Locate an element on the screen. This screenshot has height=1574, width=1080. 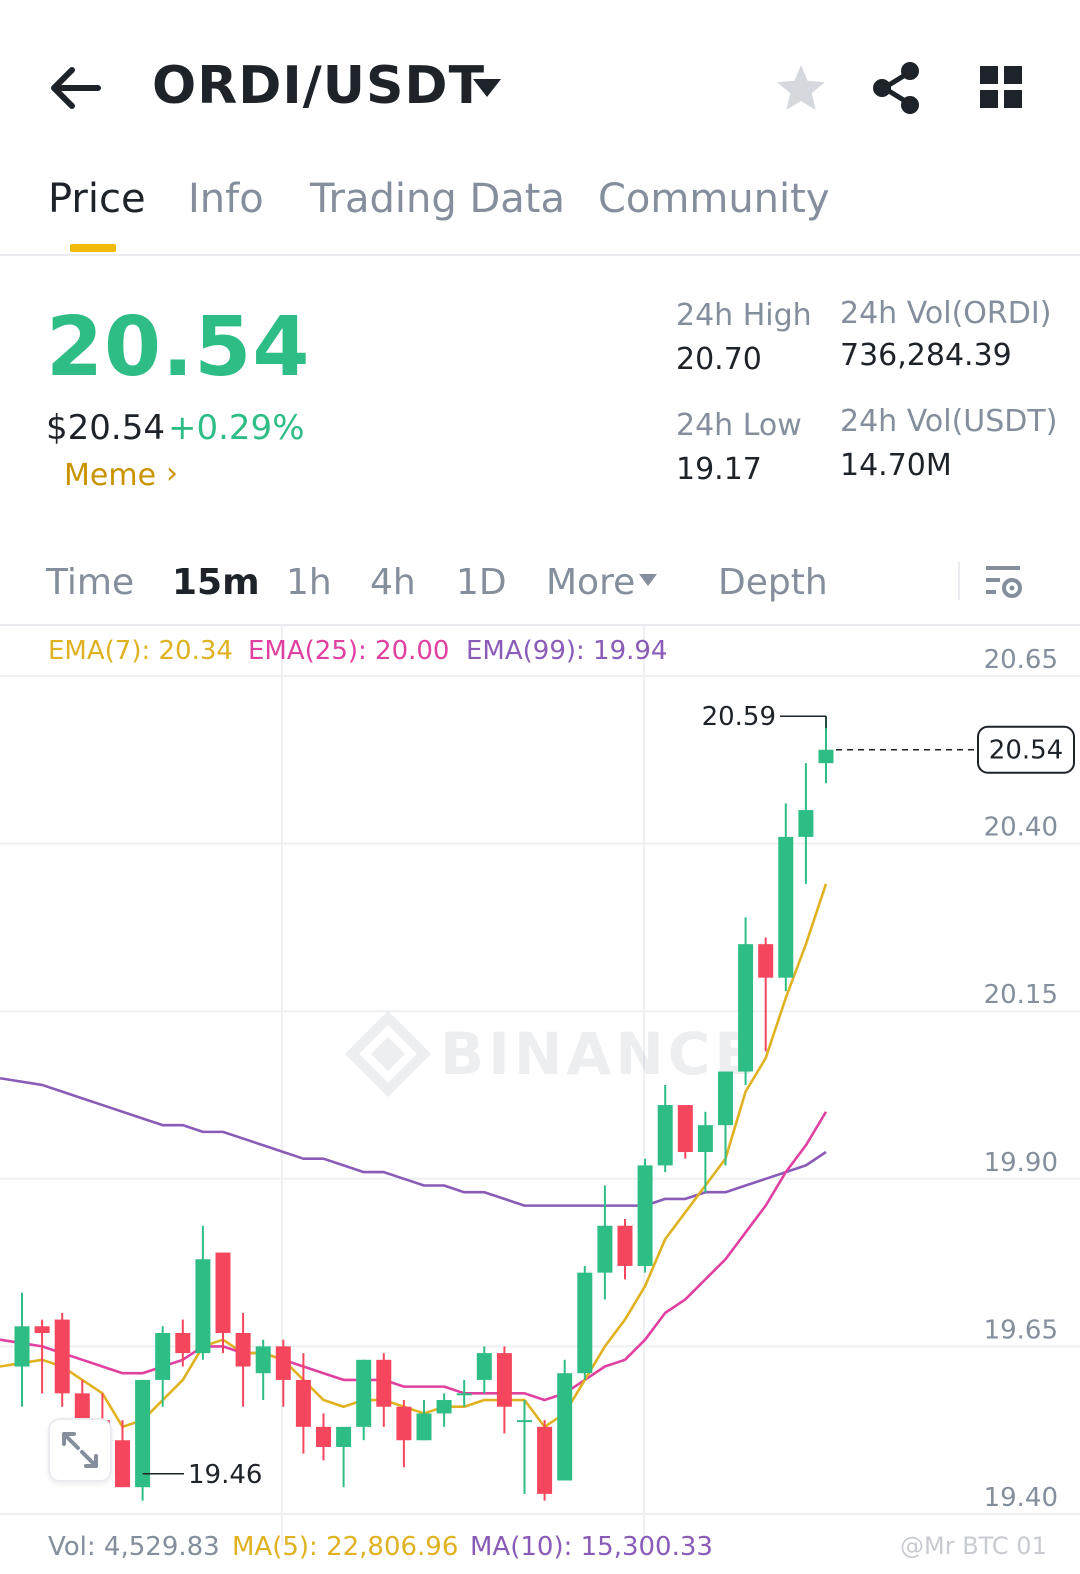
timeframe-4h: 4h is located at coordinates (393, 582).